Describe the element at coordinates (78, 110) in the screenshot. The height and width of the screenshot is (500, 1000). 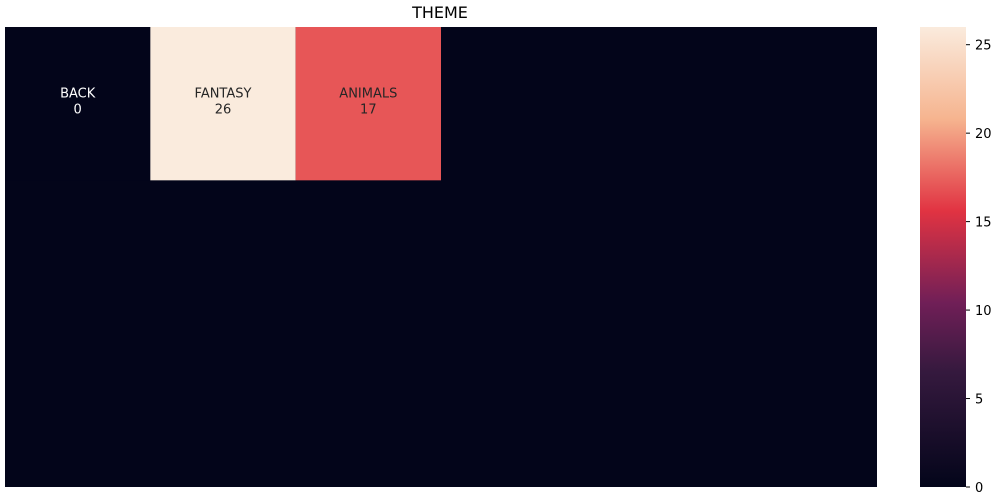
I see `heatmap-cell-value: 0` at that location.